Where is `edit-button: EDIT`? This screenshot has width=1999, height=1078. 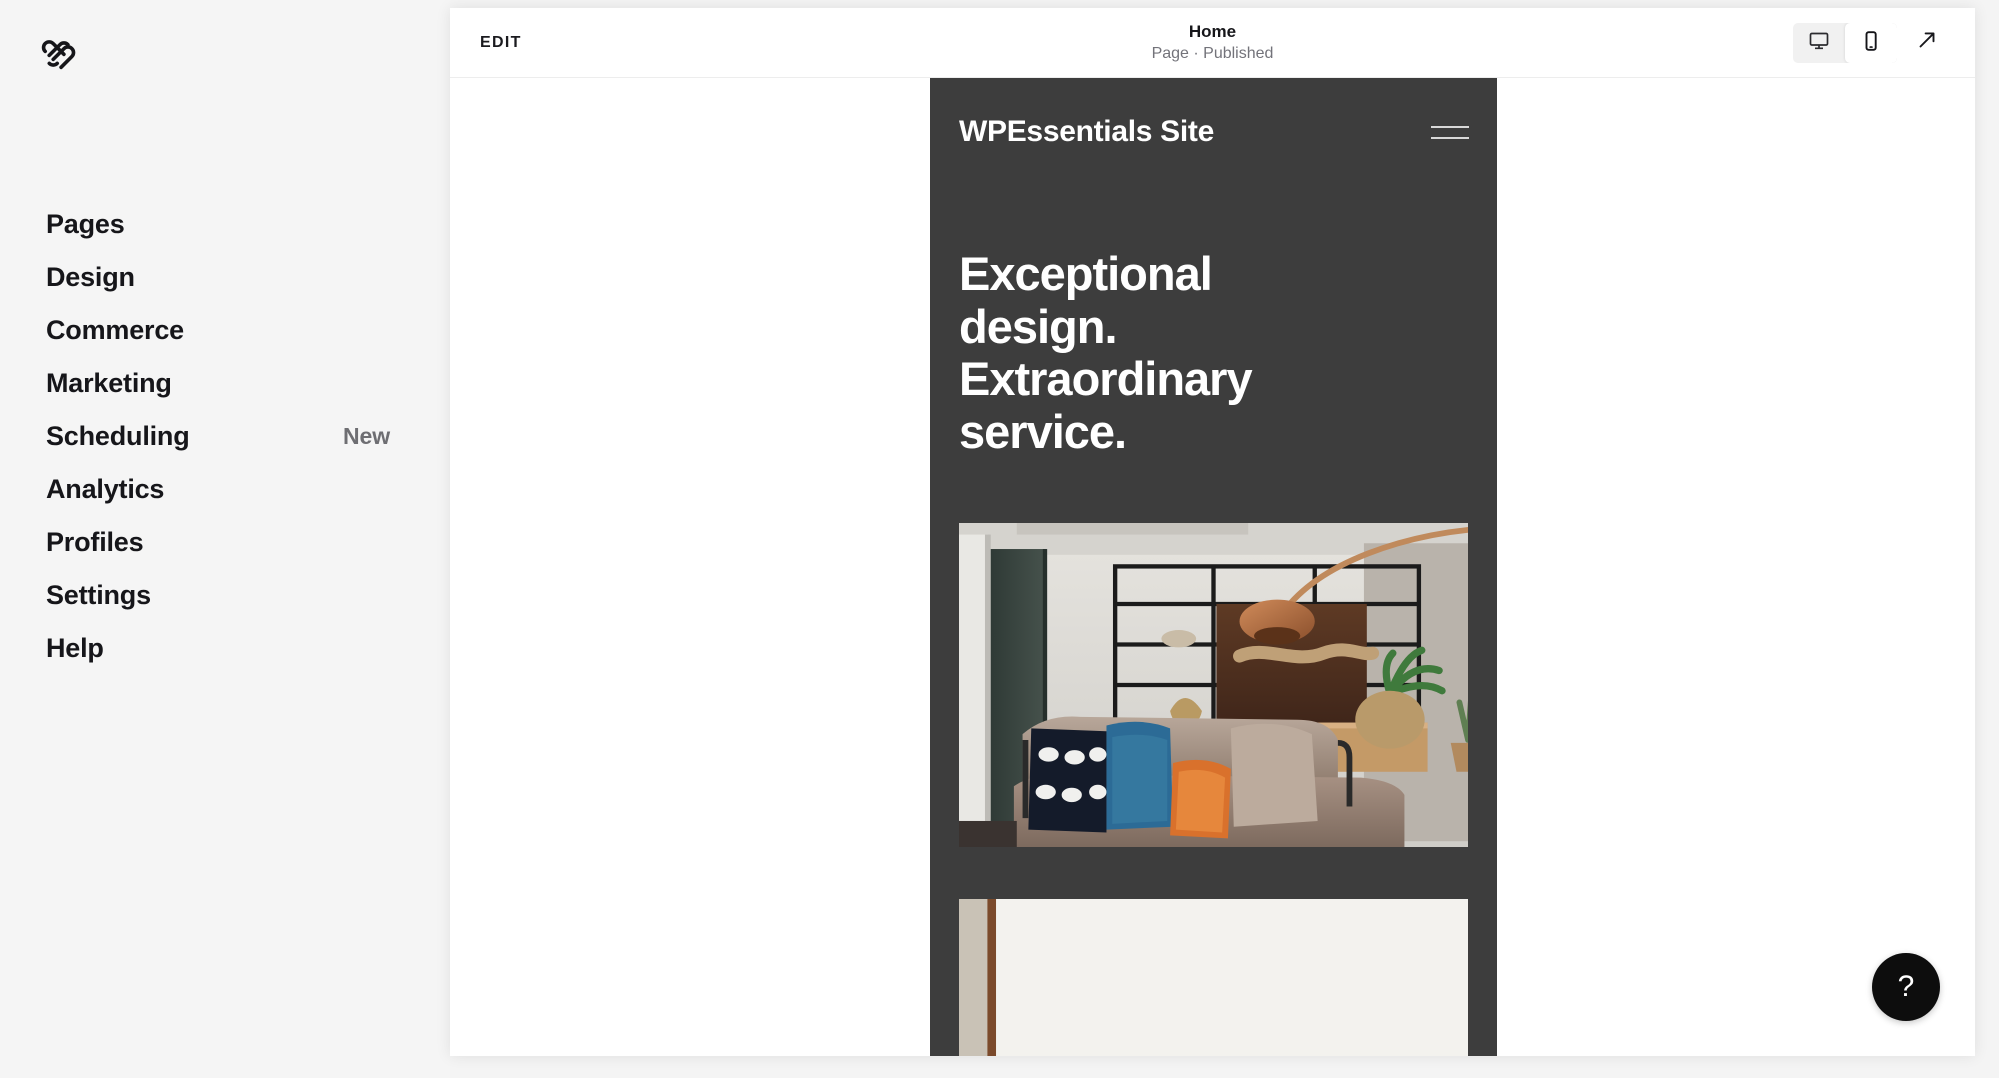 edit-button: EDIT is located at coordinates (501, 42).